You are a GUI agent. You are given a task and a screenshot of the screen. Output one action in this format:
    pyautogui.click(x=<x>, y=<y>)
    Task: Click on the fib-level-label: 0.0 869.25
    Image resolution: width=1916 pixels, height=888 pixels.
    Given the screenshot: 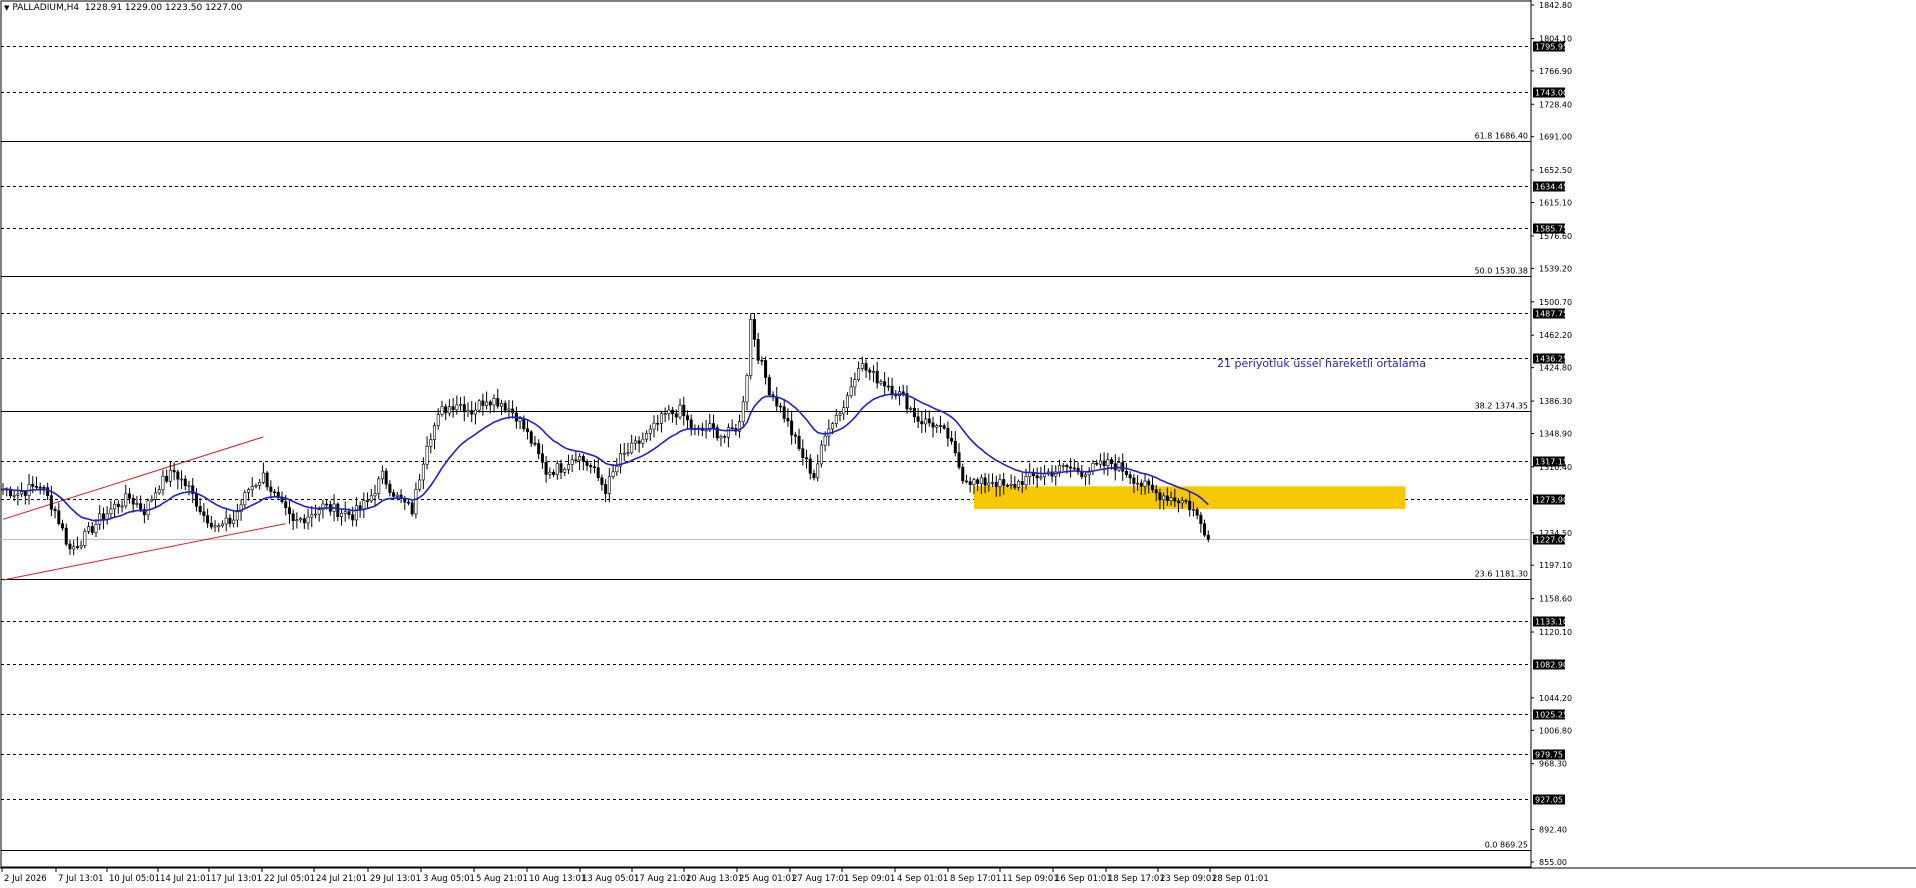 What is the action you would take?
    pyautogui.click(x=1506, y=845)
    